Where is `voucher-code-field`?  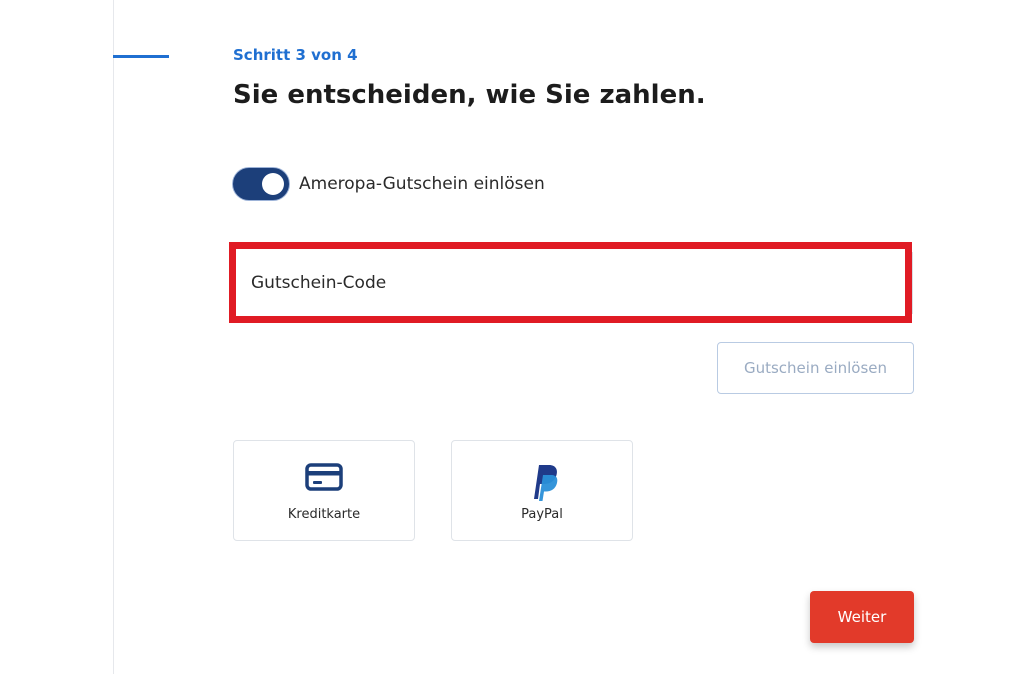
voucher-code-field is located at coordinates (570, 282).